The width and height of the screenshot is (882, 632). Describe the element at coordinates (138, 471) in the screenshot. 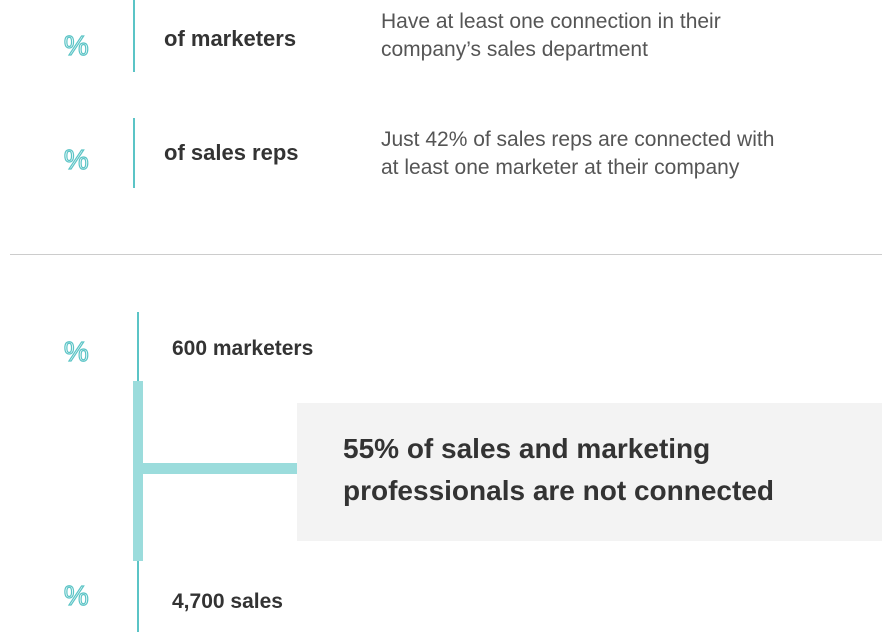

I see `connector-vertical-bar` at that location.